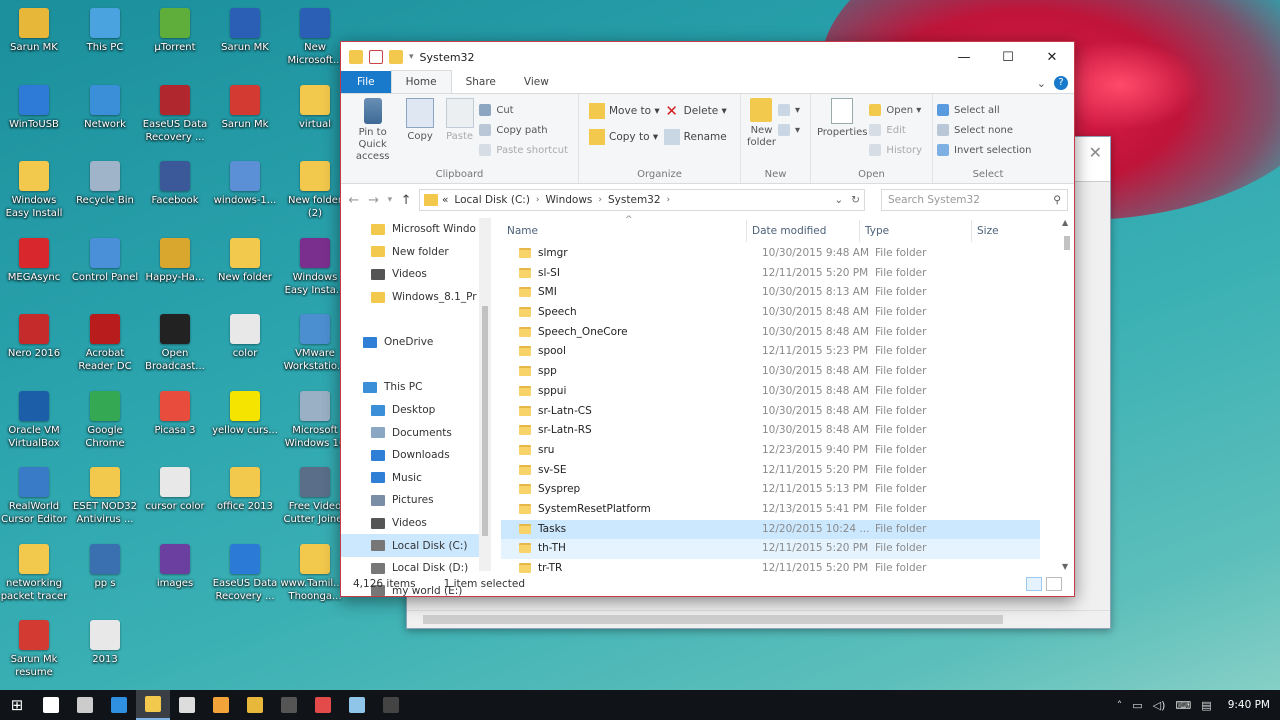 The image size is (1280, 720). I want to click on nav-item: Local Disk (C:), so click(416, 545).